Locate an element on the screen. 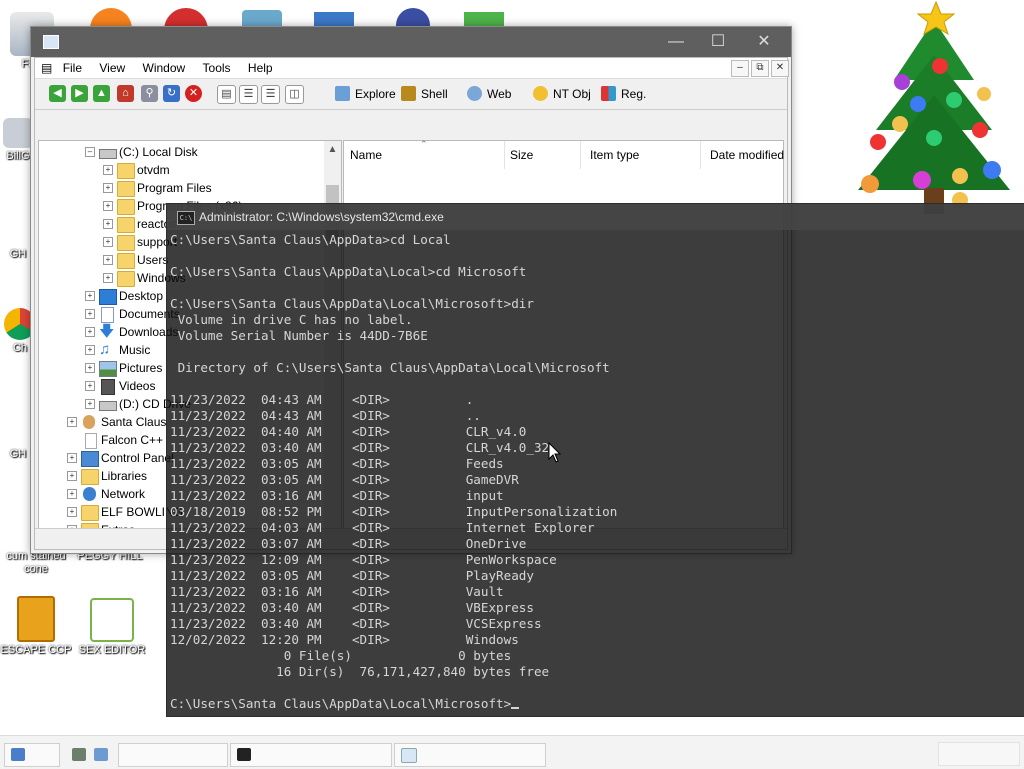  taskbar-button-explorer is located at coordinates (470, 755).